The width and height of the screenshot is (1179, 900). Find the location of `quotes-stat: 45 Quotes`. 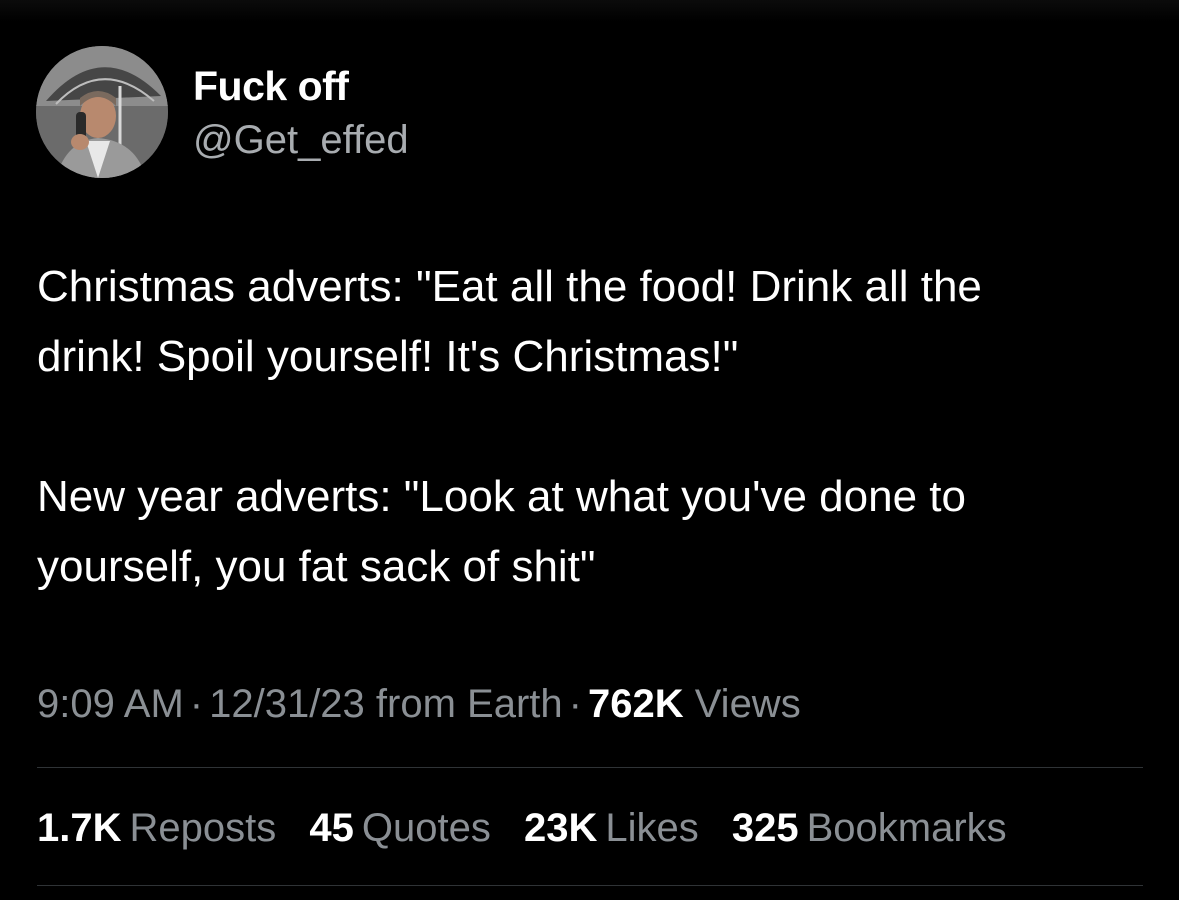

quotes-stat: 45 Quotes is located at coordinates (399, 828).